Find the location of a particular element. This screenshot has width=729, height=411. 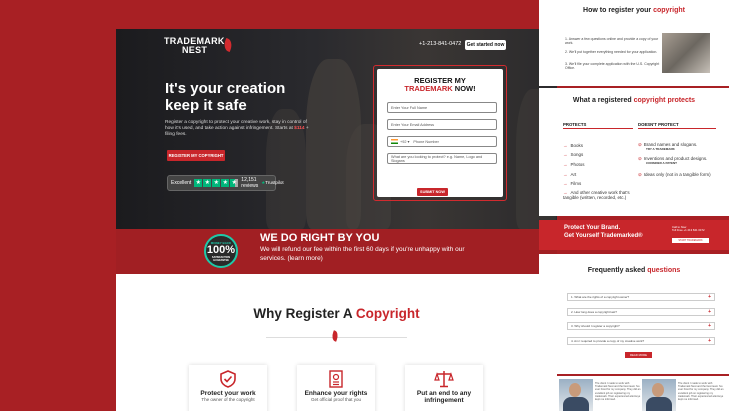

not-protect-item: ⊘ Brand names and slogans. TRY A TRADEMARK is located at coordinates (678, 147).